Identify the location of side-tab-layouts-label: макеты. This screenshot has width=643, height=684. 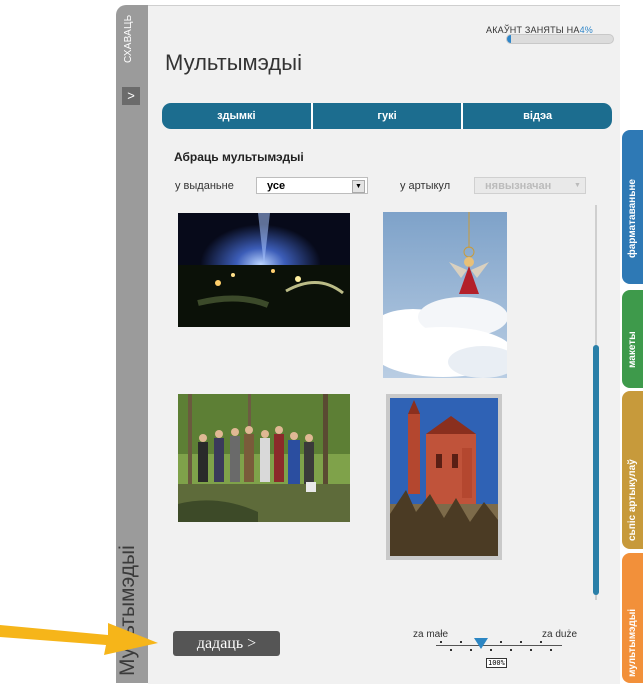
(632, 349).